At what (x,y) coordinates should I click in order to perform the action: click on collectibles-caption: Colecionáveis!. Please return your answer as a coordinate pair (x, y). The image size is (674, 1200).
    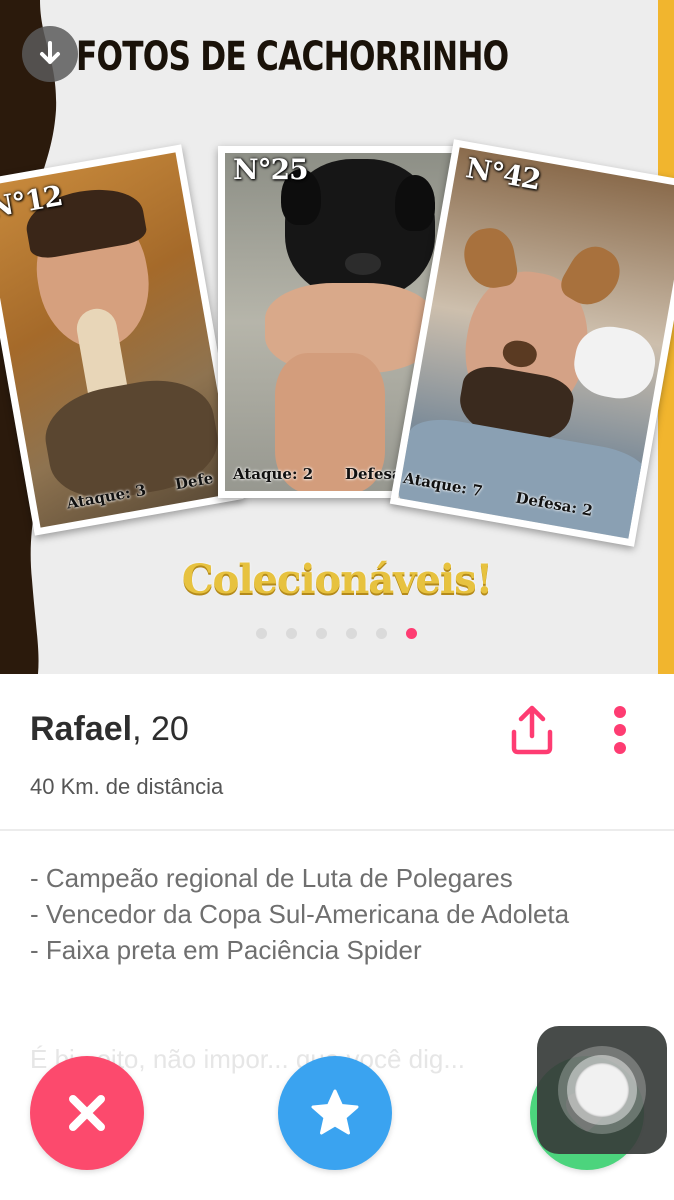
    Looking at the image, I should click on (337, 579).